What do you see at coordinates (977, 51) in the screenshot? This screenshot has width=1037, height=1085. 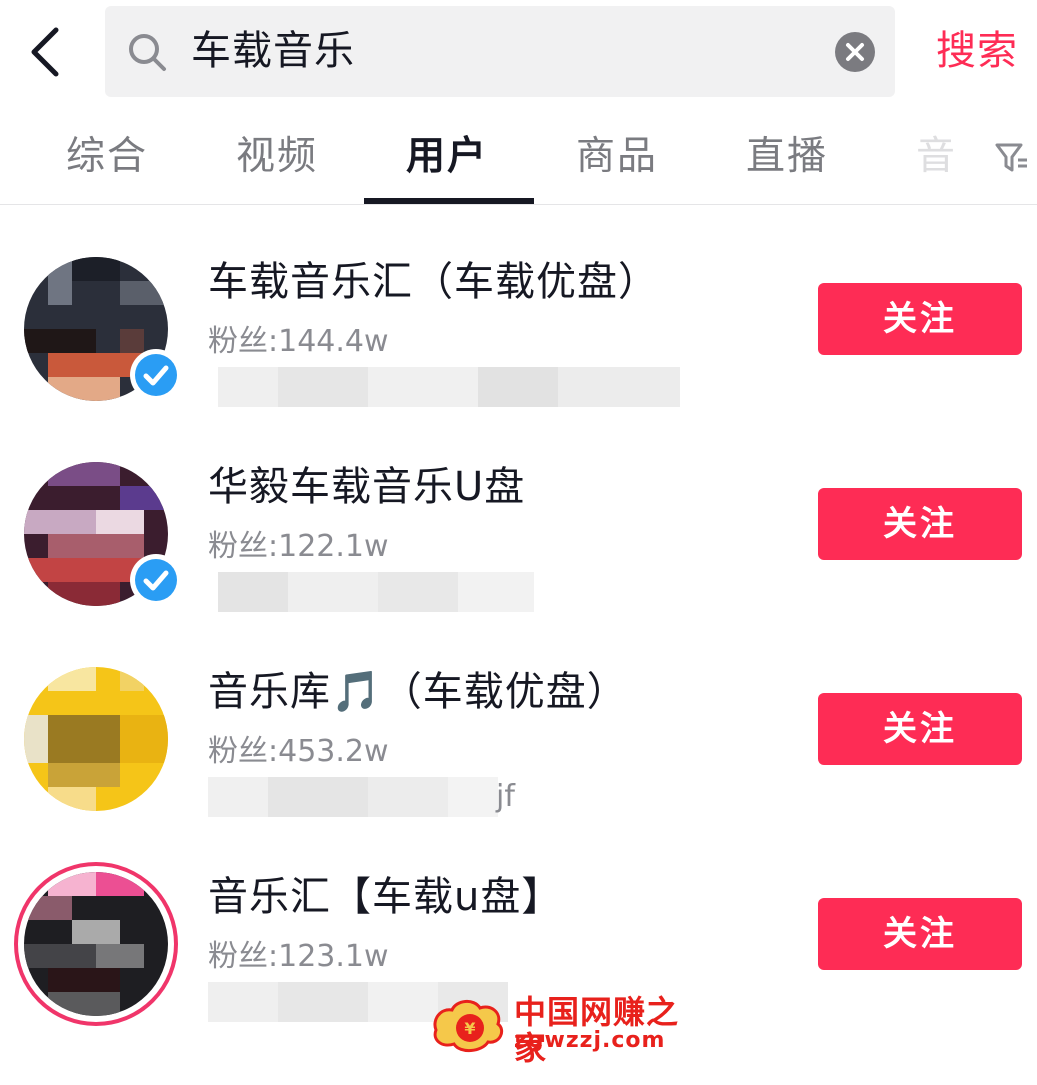 I see `search-button: 搜索` at bounding box center [977, 51].